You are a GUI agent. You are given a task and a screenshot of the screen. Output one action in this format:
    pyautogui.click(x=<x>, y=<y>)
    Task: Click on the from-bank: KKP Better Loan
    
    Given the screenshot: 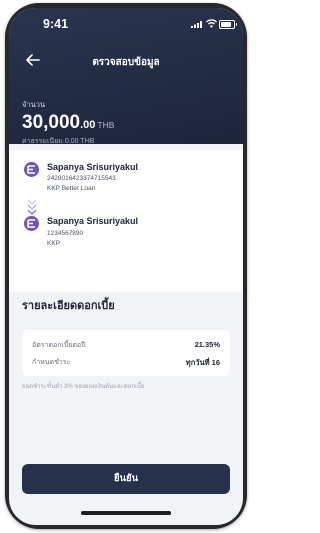 What is the action you would take?
    pyautogui.click(x=71, y=188)
    